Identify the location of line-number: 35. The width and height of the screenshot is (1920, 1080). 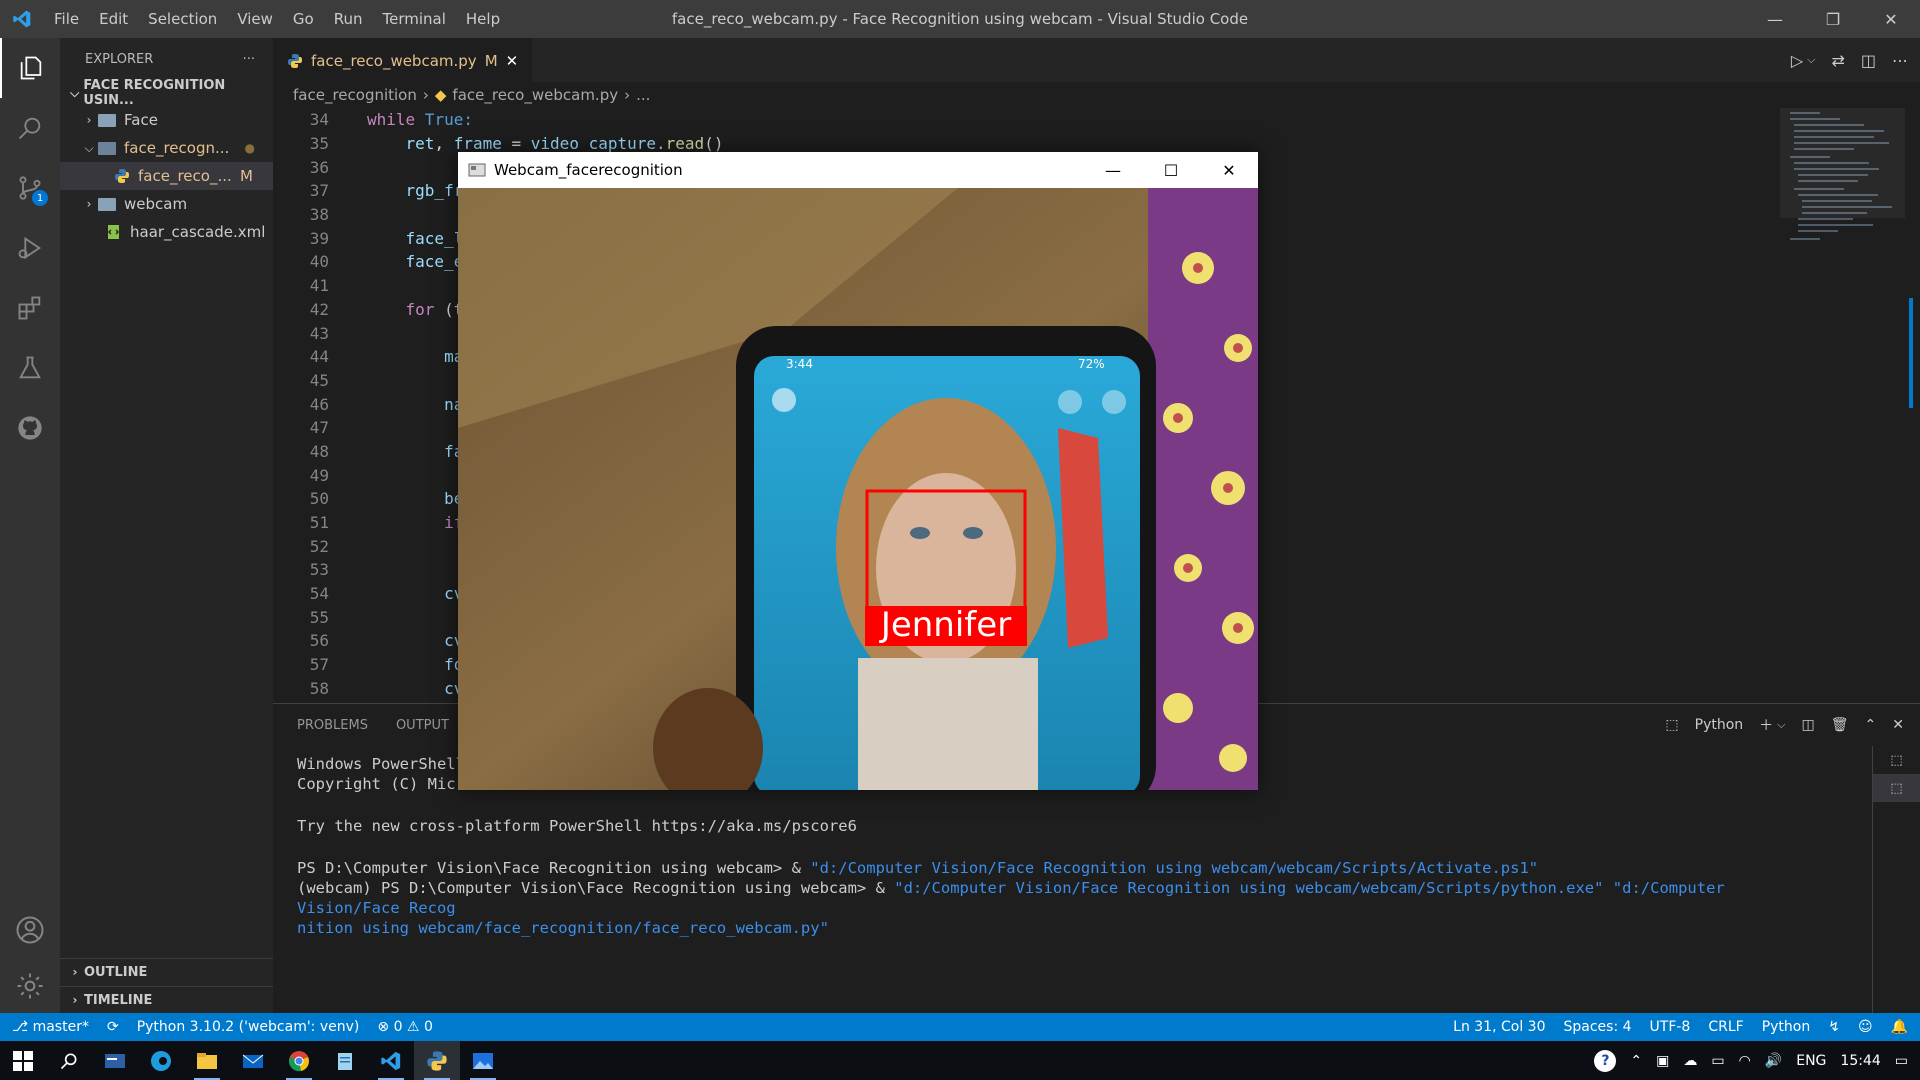
(319, 144).